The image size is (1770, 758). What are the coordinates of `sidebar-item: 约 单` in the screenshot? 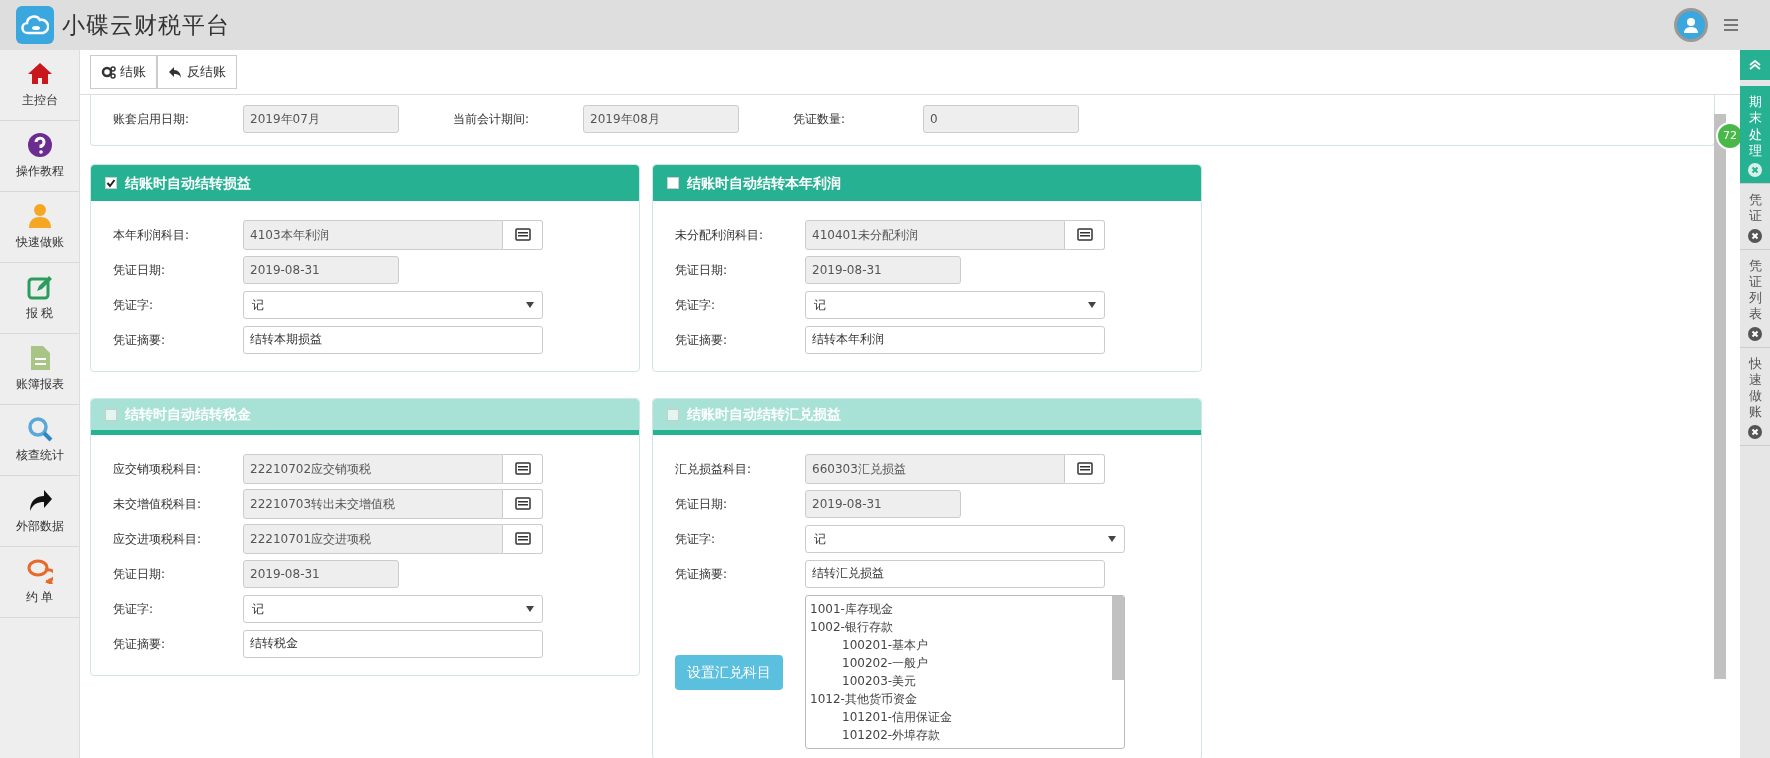 It's located at (39, 582).